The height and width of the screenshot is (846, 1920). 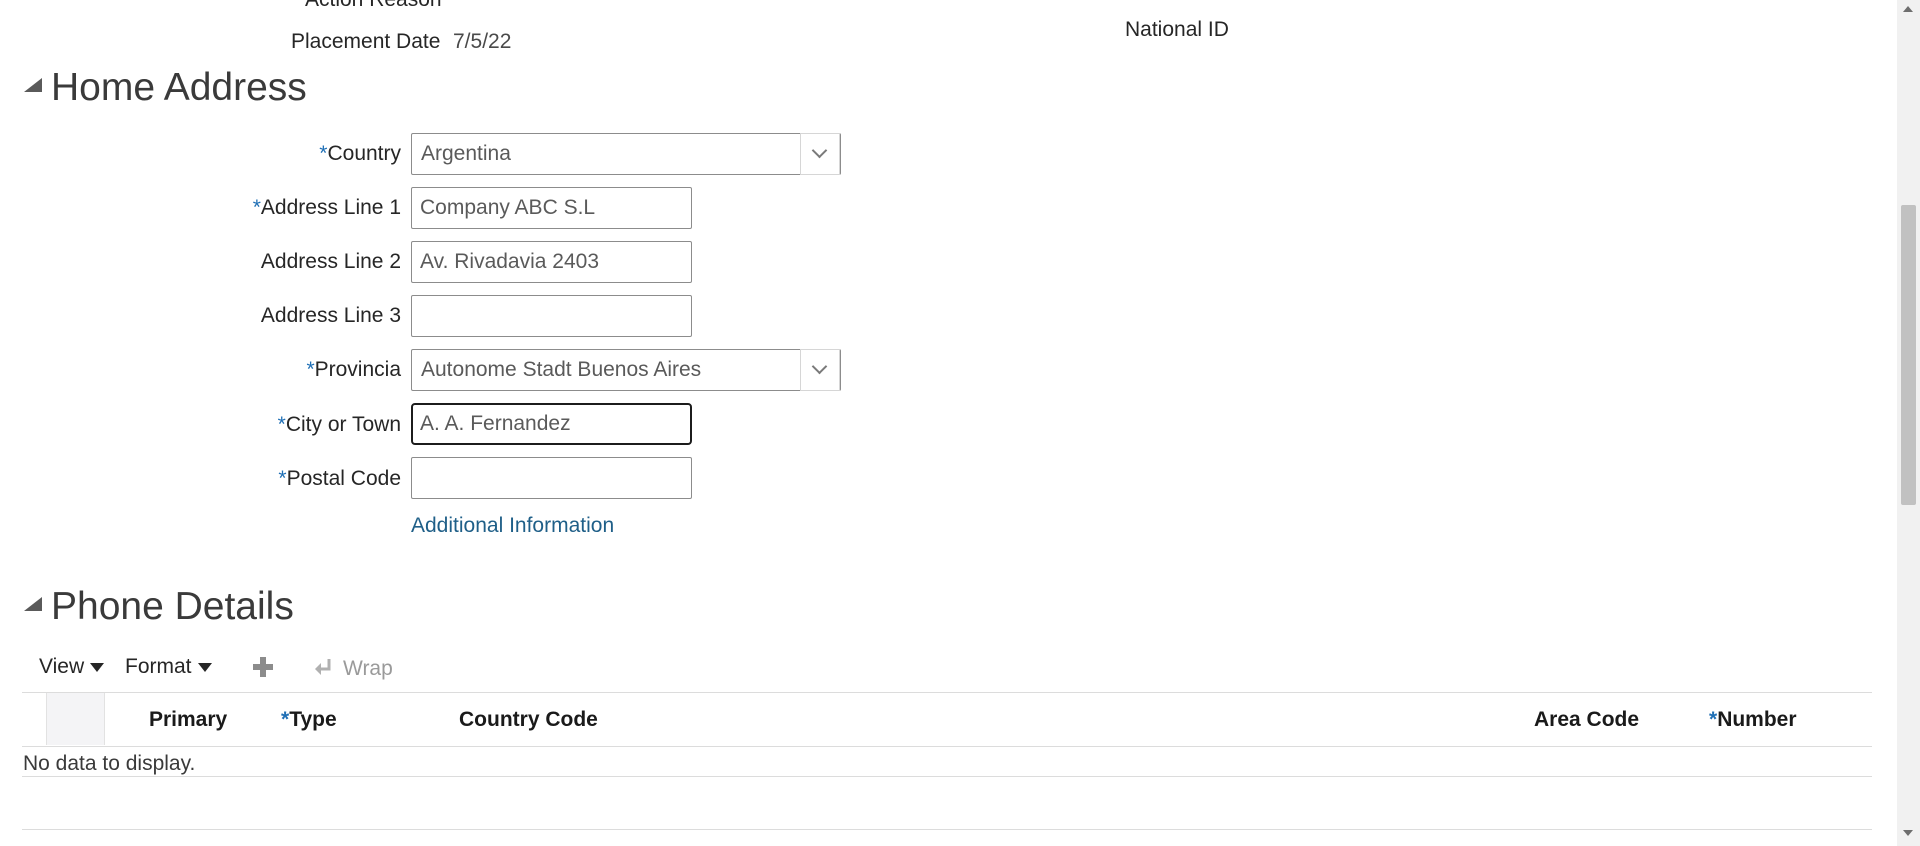 What do you see at coordinates (188, 720) in the screenshot?
I see `column-header-primary: Primary` at bounding box center [188, 720].